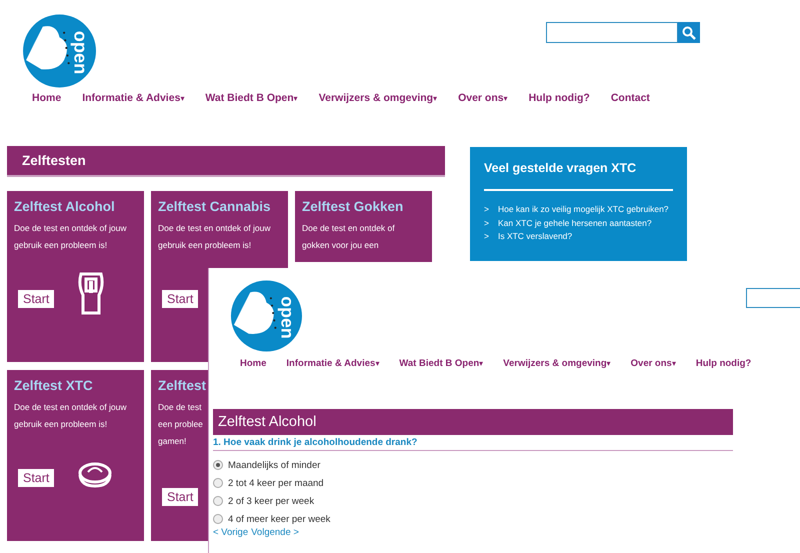 The width and height of the screenshot is (800, 553). What do you see at coordinates (172, 441) in the screenshot?
I see `card-text: gamen!` at bounding box center [172, 441].